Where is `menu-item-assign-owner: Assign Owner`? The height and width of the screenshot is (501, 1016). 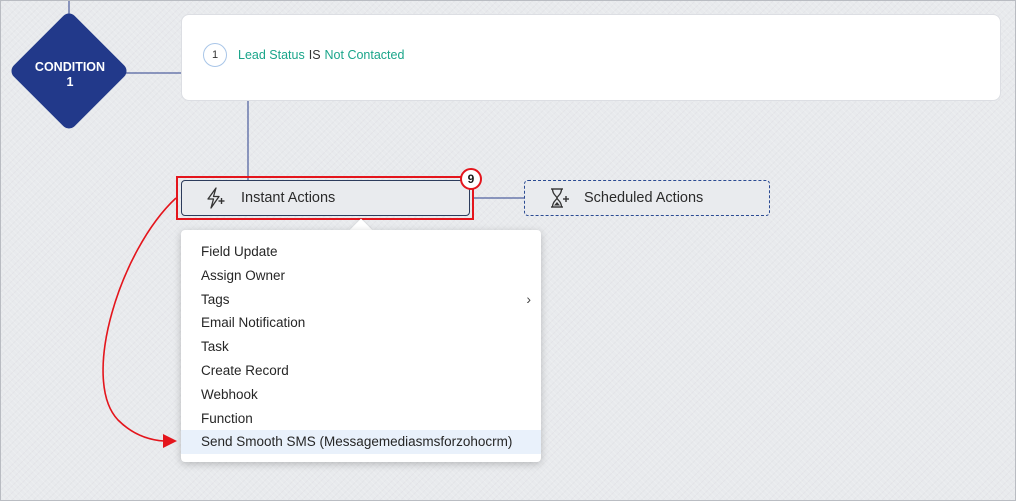 menu-item-assign-owner: Assign Owner is located at coordinates (361, 276).